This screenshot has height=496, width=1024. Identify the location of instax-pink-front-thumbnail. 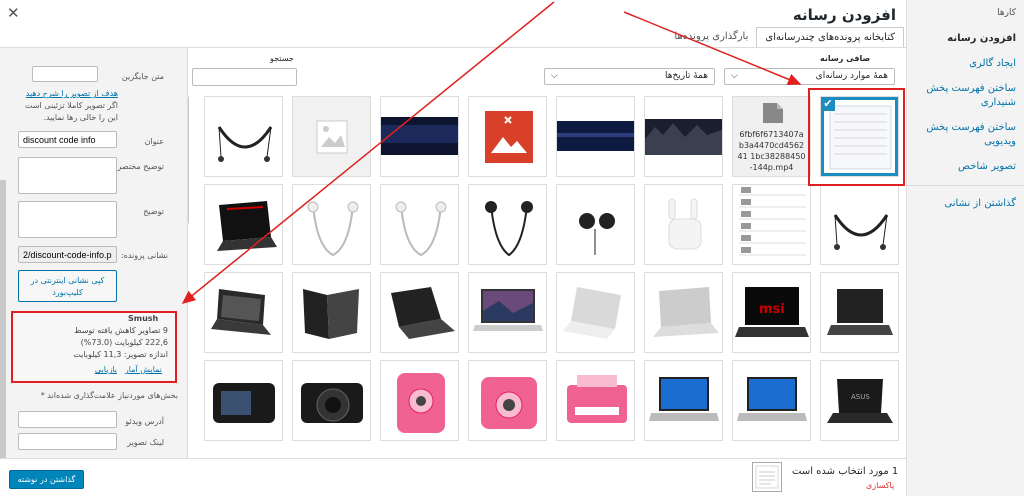
(419, 400).